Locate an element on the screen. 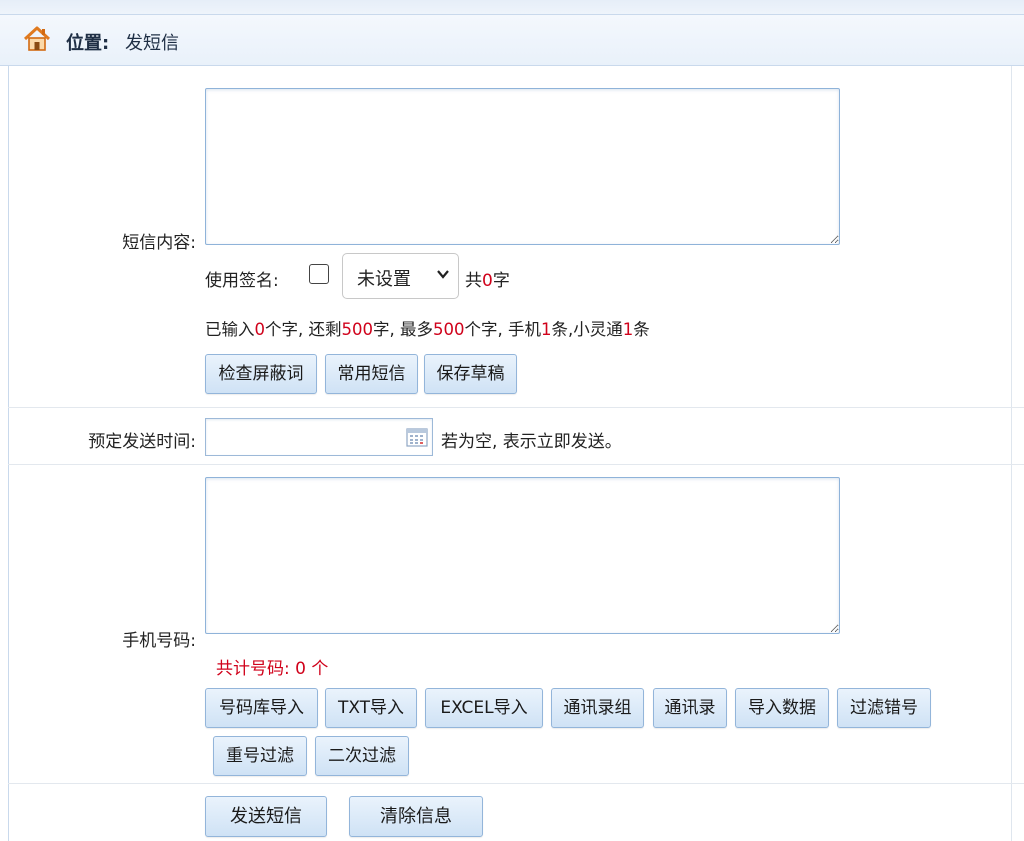 This screenshot has width=1024, height=841. sms-content-textarea is located at coordinates (522, 166).